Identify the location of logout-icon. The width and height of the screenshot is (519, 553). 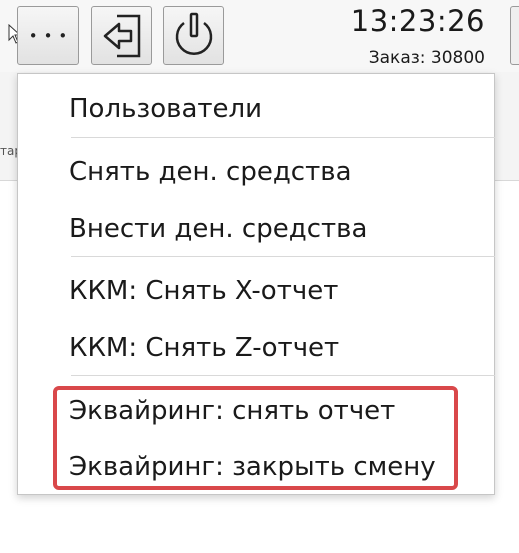
(121, 35).